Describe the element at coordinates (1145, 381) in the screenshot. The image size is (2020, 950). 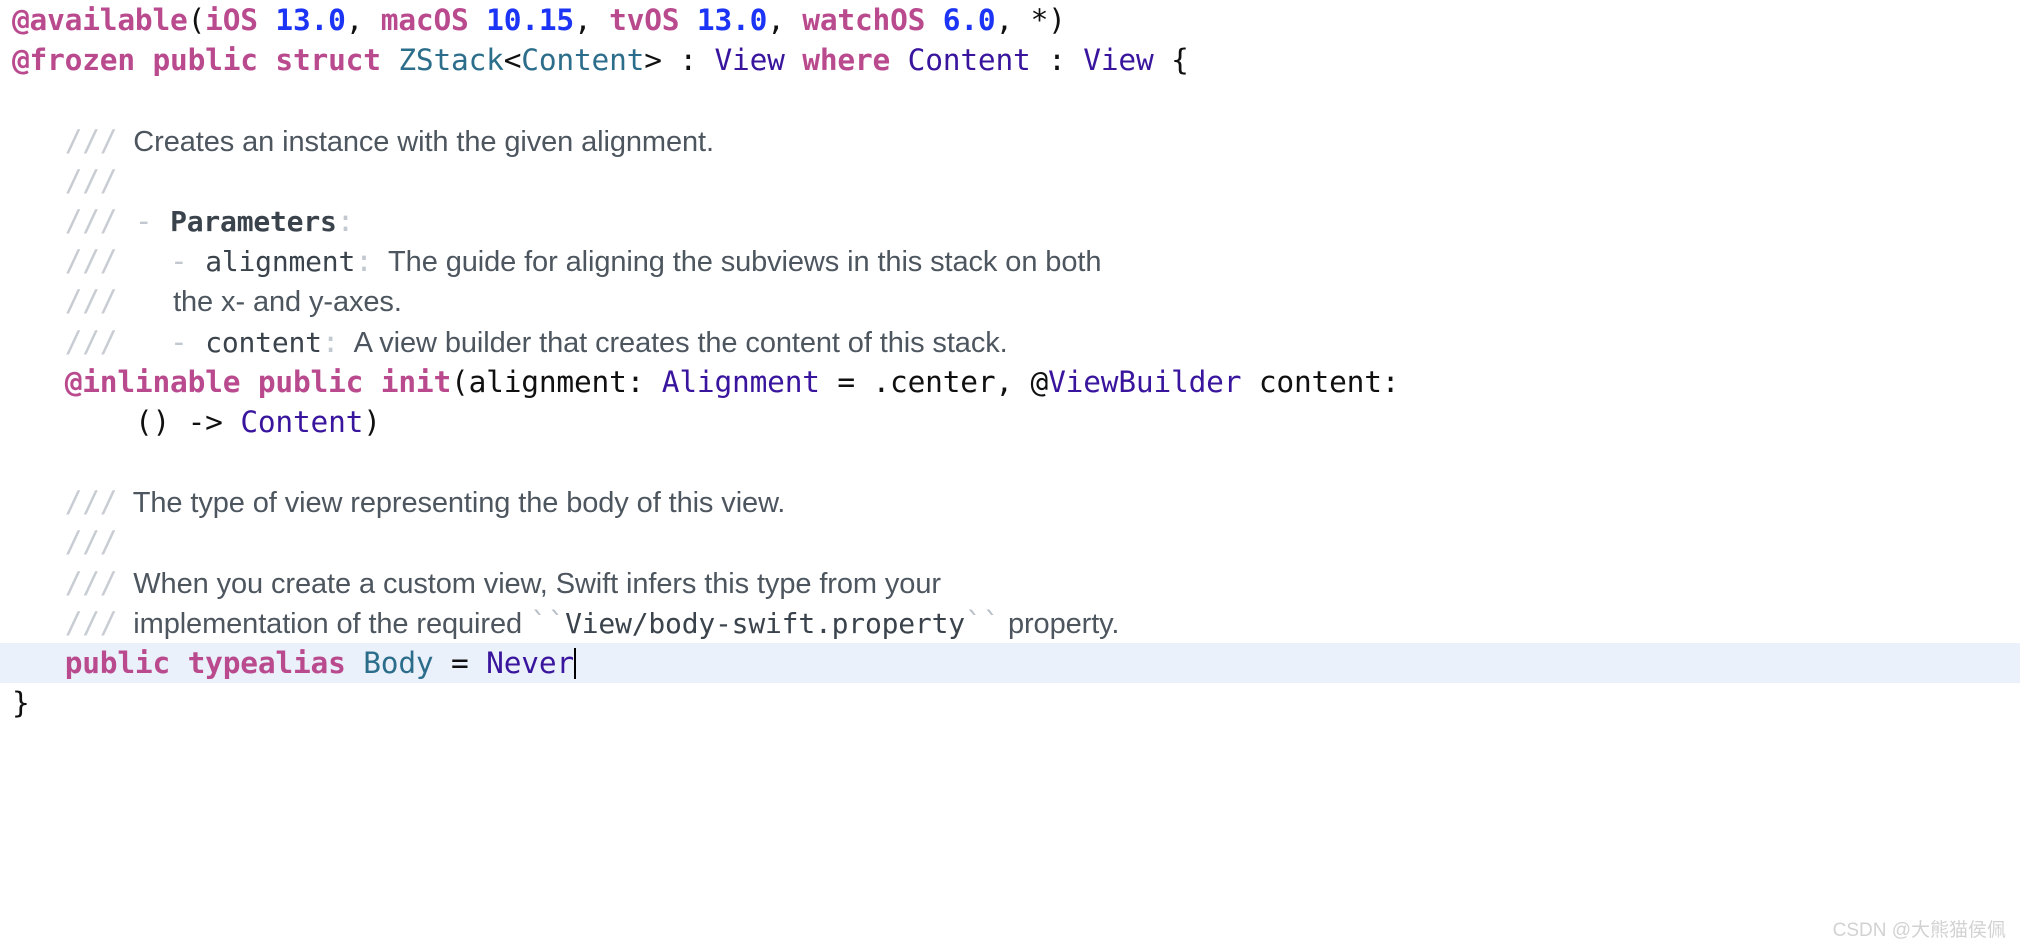
I see `token-type-purp: ViewBuilder` at that location.